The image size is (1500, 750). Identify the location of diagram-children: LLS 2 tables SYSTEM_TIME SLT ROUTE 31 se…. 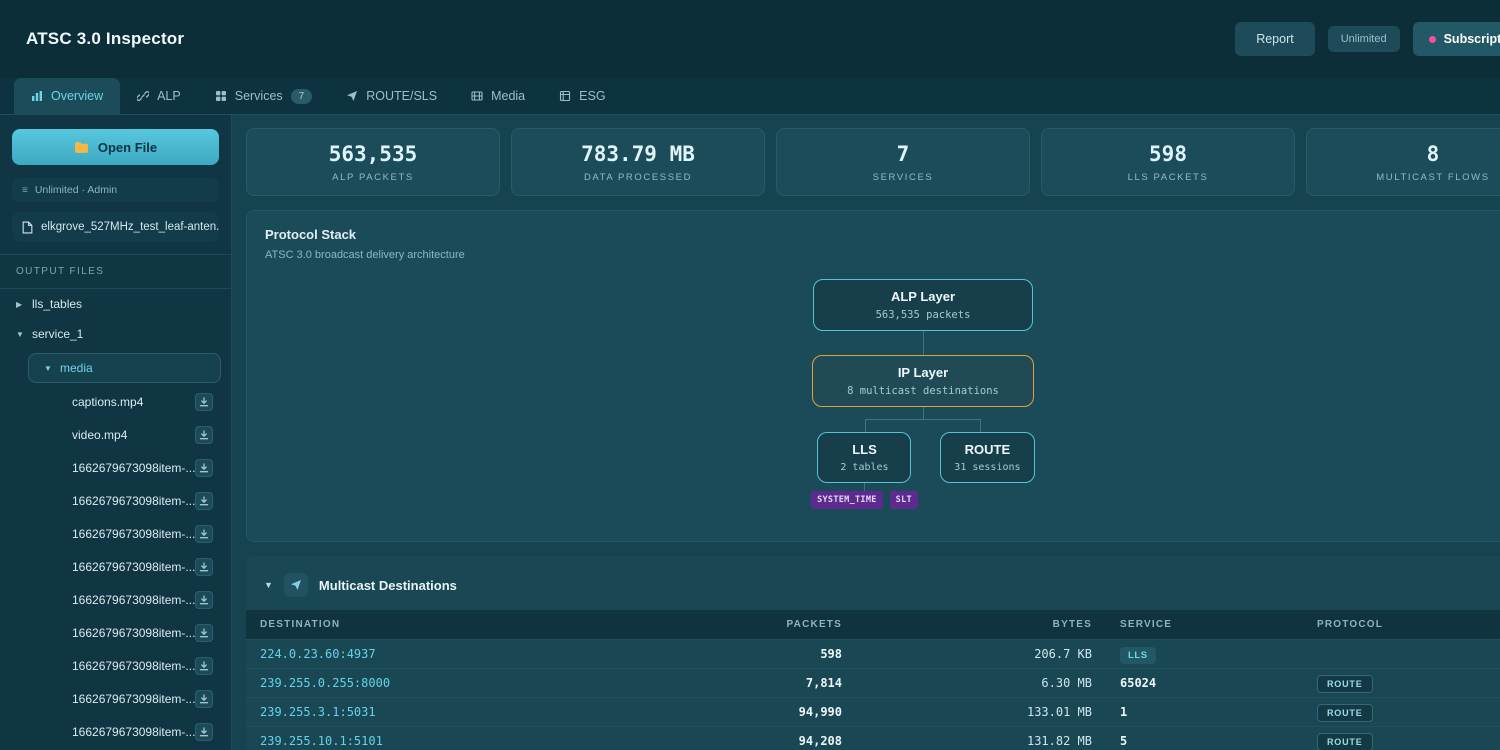
(923, 470).